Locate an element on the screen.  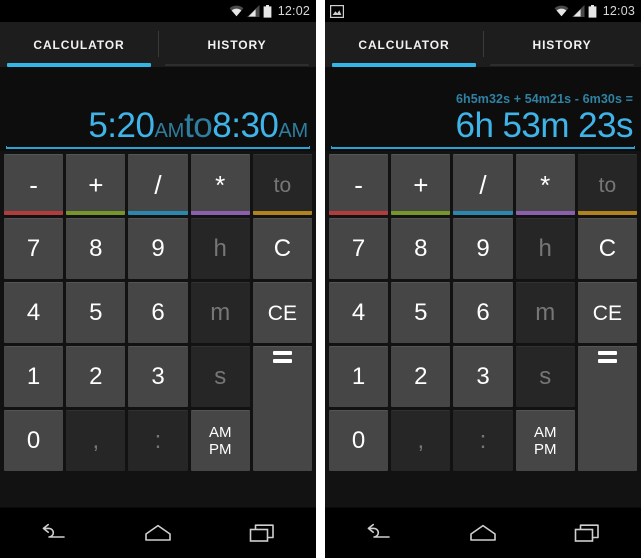
key-label: 0 is located at coordinates (33, 440).